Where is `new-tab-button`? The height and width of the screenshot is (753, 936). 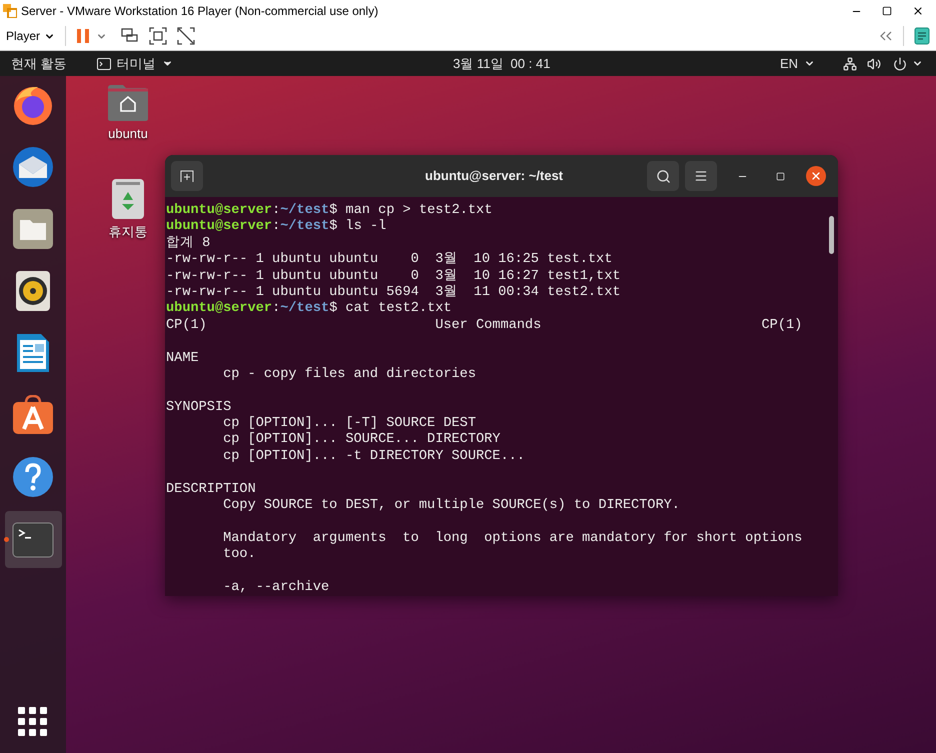
new-tab-button is located at coordinates (187, 176).